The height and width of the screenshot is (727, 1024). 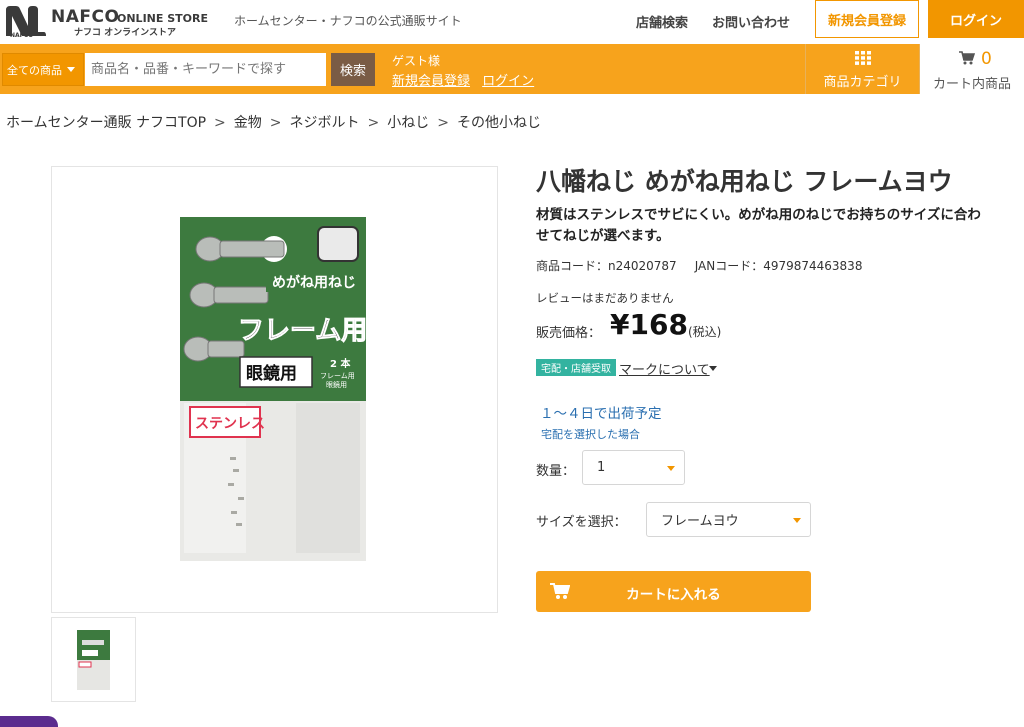 I want to click on guest-greeting: ゲスト様, so click(x=416, y=61).